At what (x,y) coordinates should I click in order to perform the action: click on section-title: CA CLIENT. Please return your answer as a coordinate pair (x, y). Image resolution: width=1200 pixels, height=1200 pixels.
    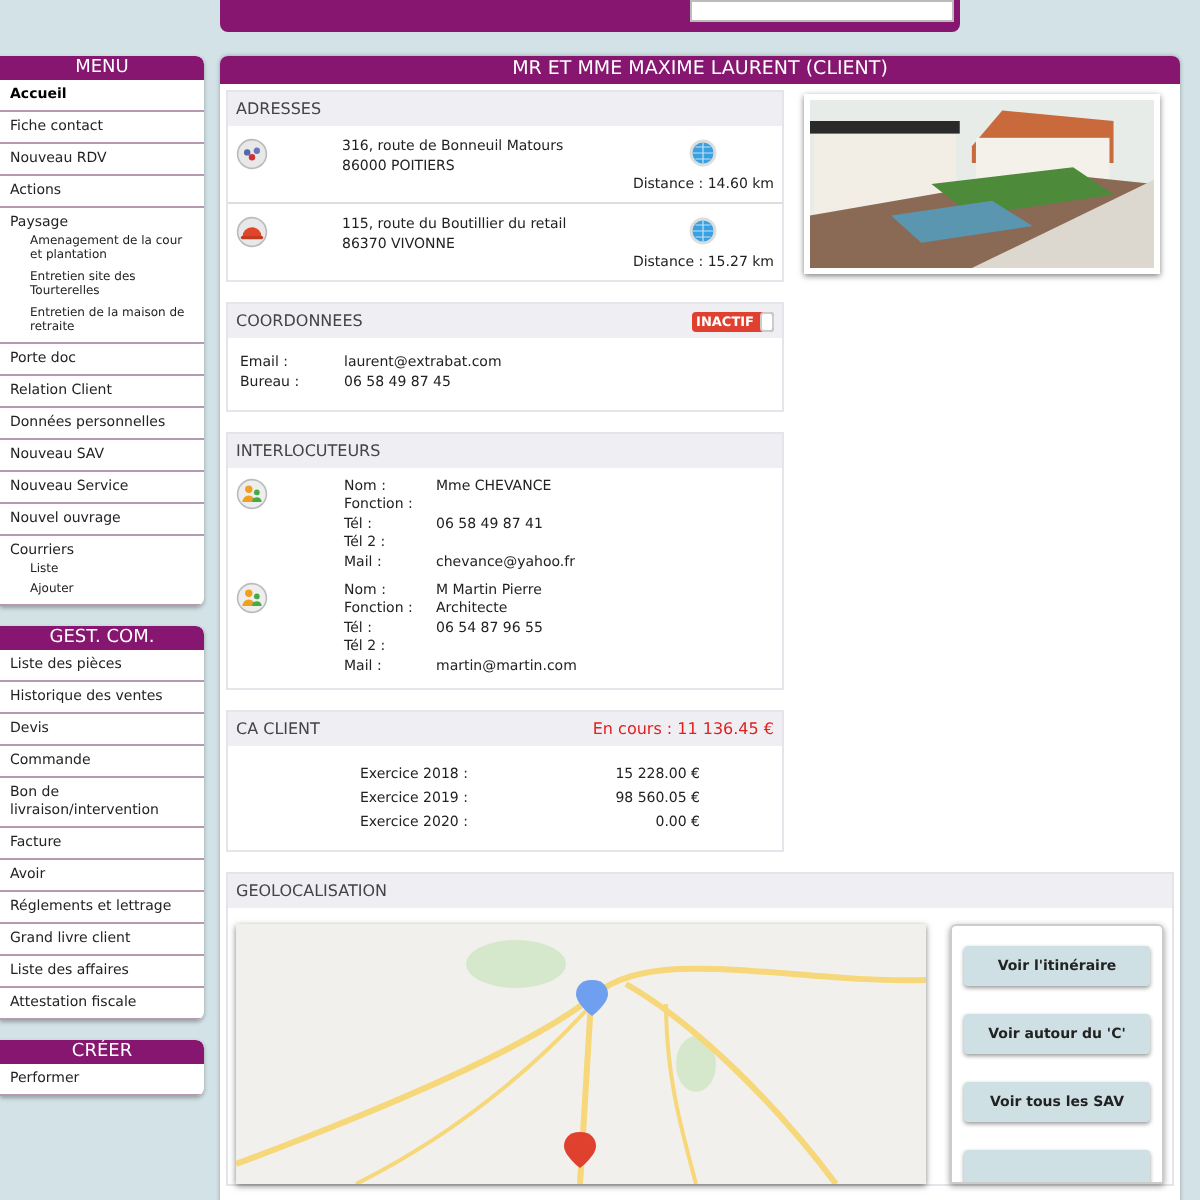
    Looking at the image, I should click on (278, 729).